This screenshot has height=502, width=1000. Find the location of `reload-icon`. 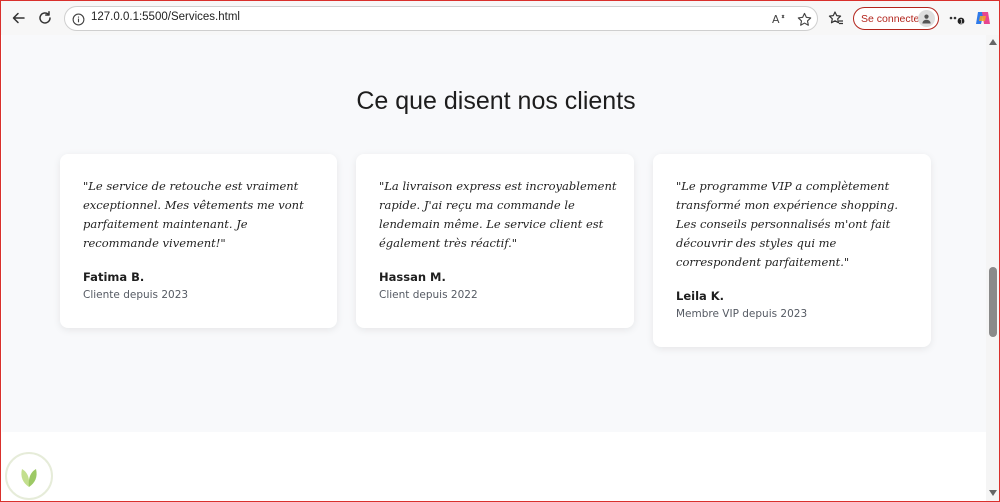

reload-icon is located at coordinates (45, 18).